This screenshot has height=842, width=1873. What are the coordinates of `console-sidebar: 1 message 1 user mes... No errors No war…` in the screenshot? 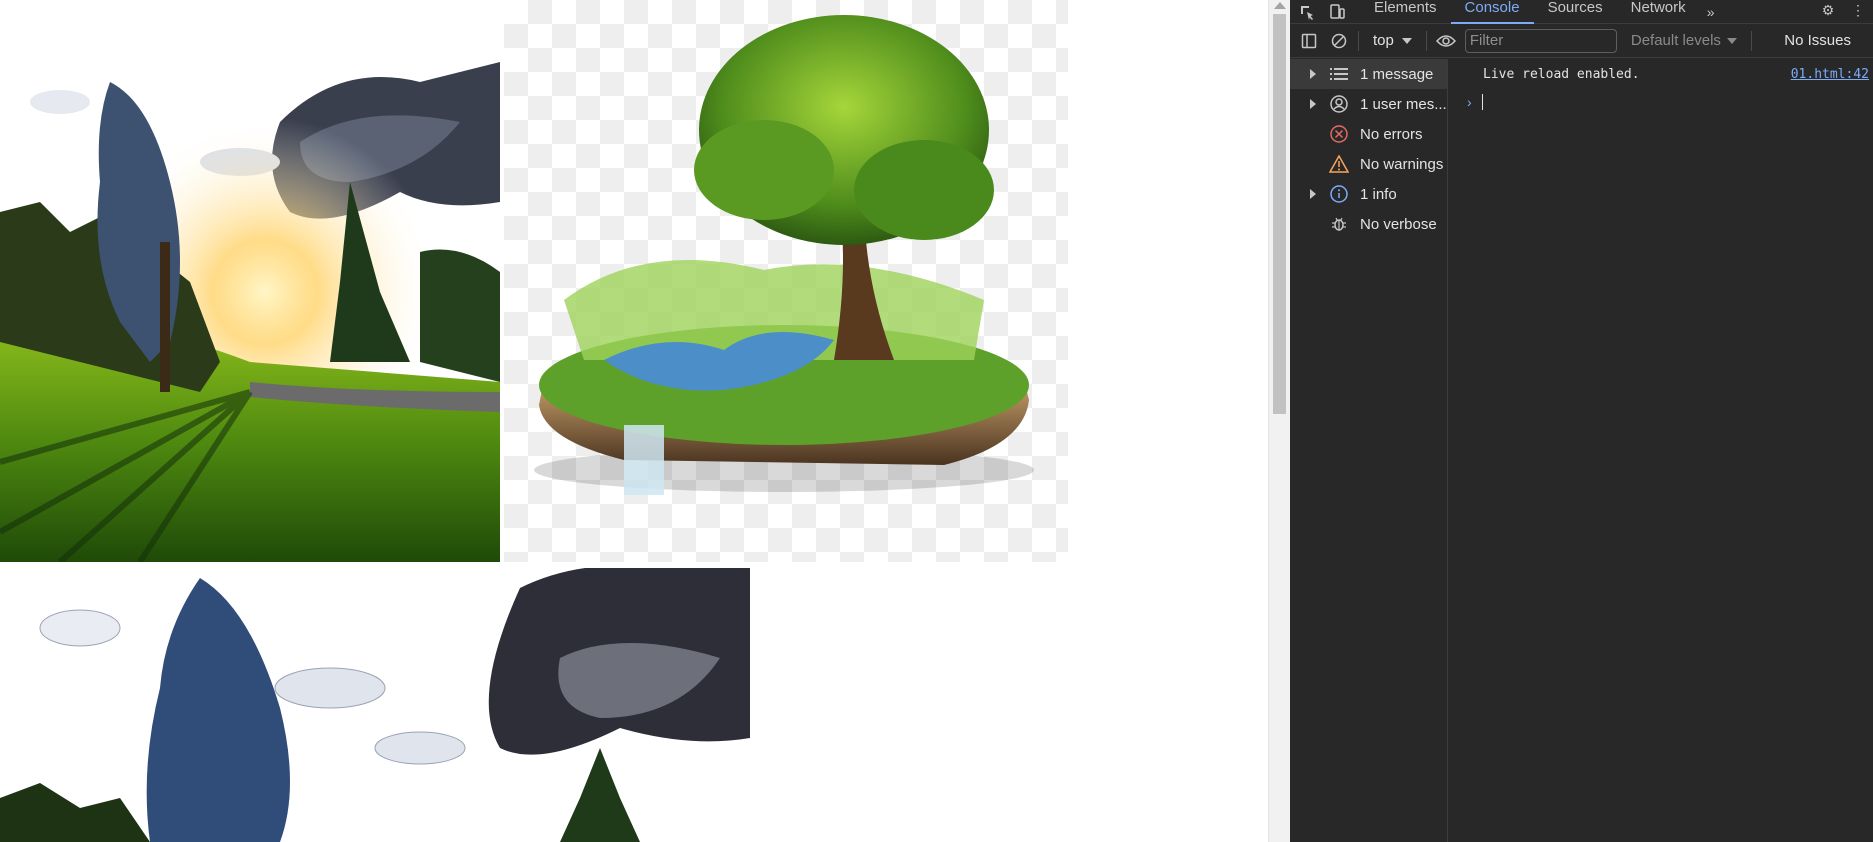 It's located at (1369, 450).